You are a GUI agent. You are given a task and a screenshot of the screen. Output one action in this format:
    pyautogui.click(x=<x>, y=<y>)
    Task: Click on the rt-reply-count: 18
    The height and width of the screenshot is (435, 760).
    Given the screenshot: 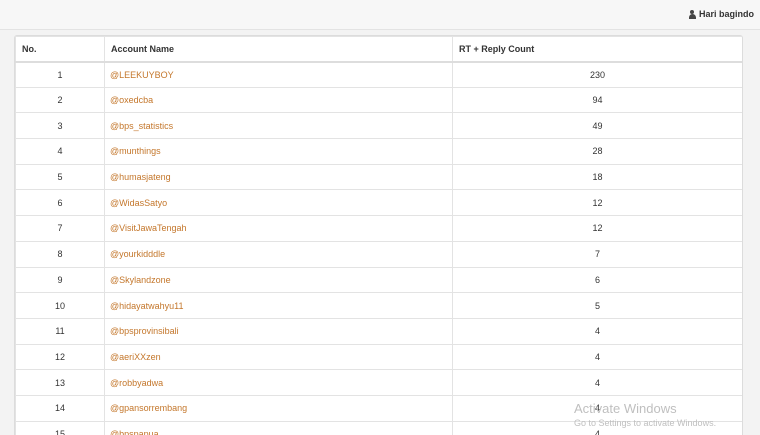 What is the action you would take?
    pyautogui.click(x=597, y=177)
    